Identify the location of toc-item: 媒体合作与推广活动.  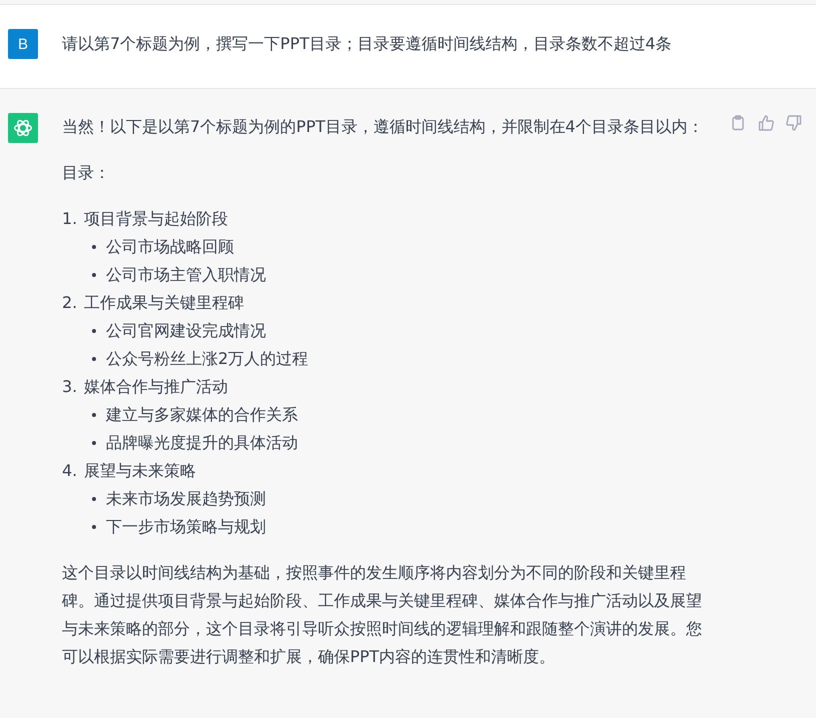
(156, 387).